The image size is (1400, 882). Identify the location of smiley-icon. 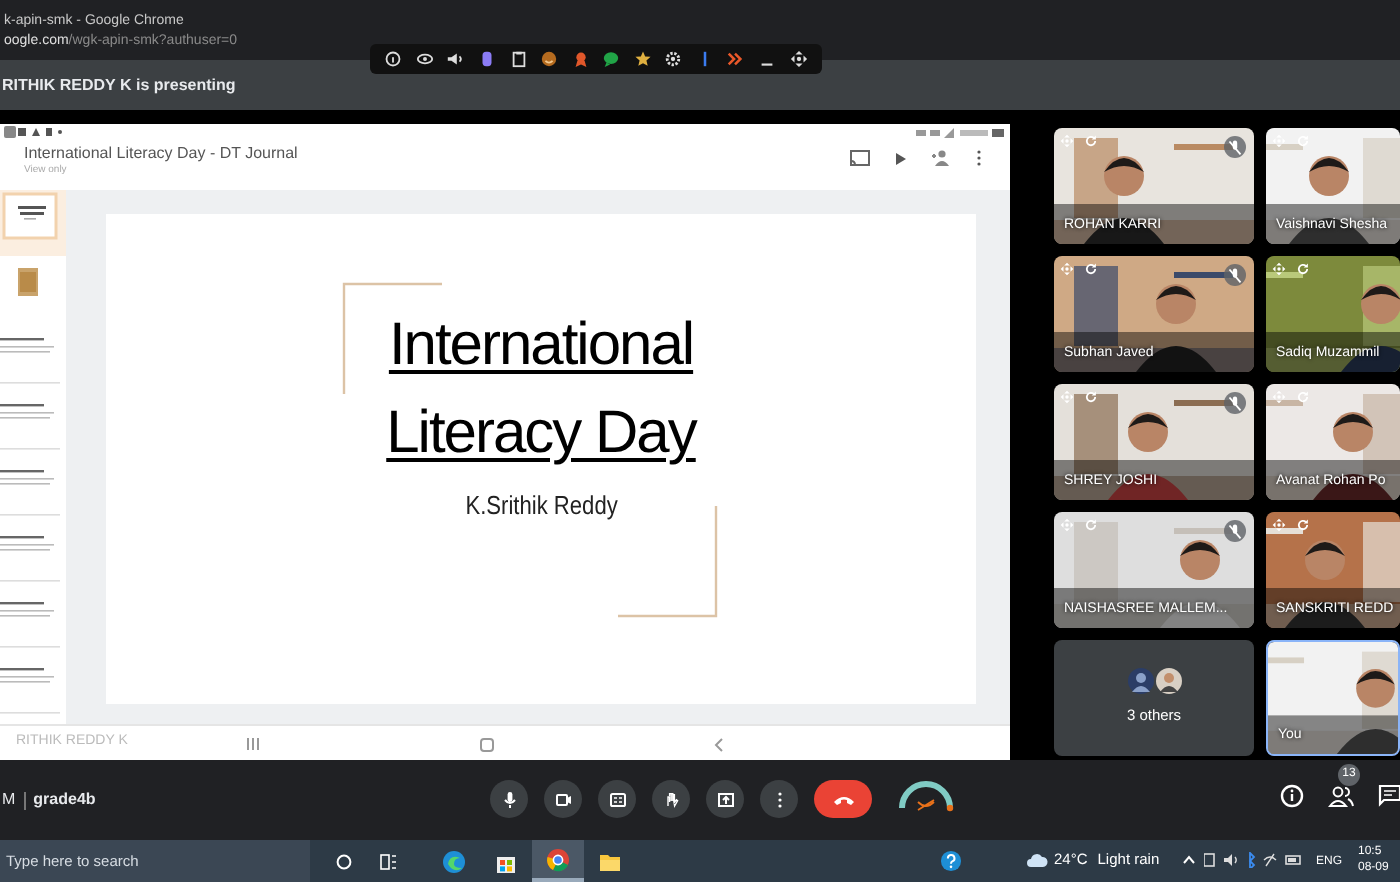
(549, 59).